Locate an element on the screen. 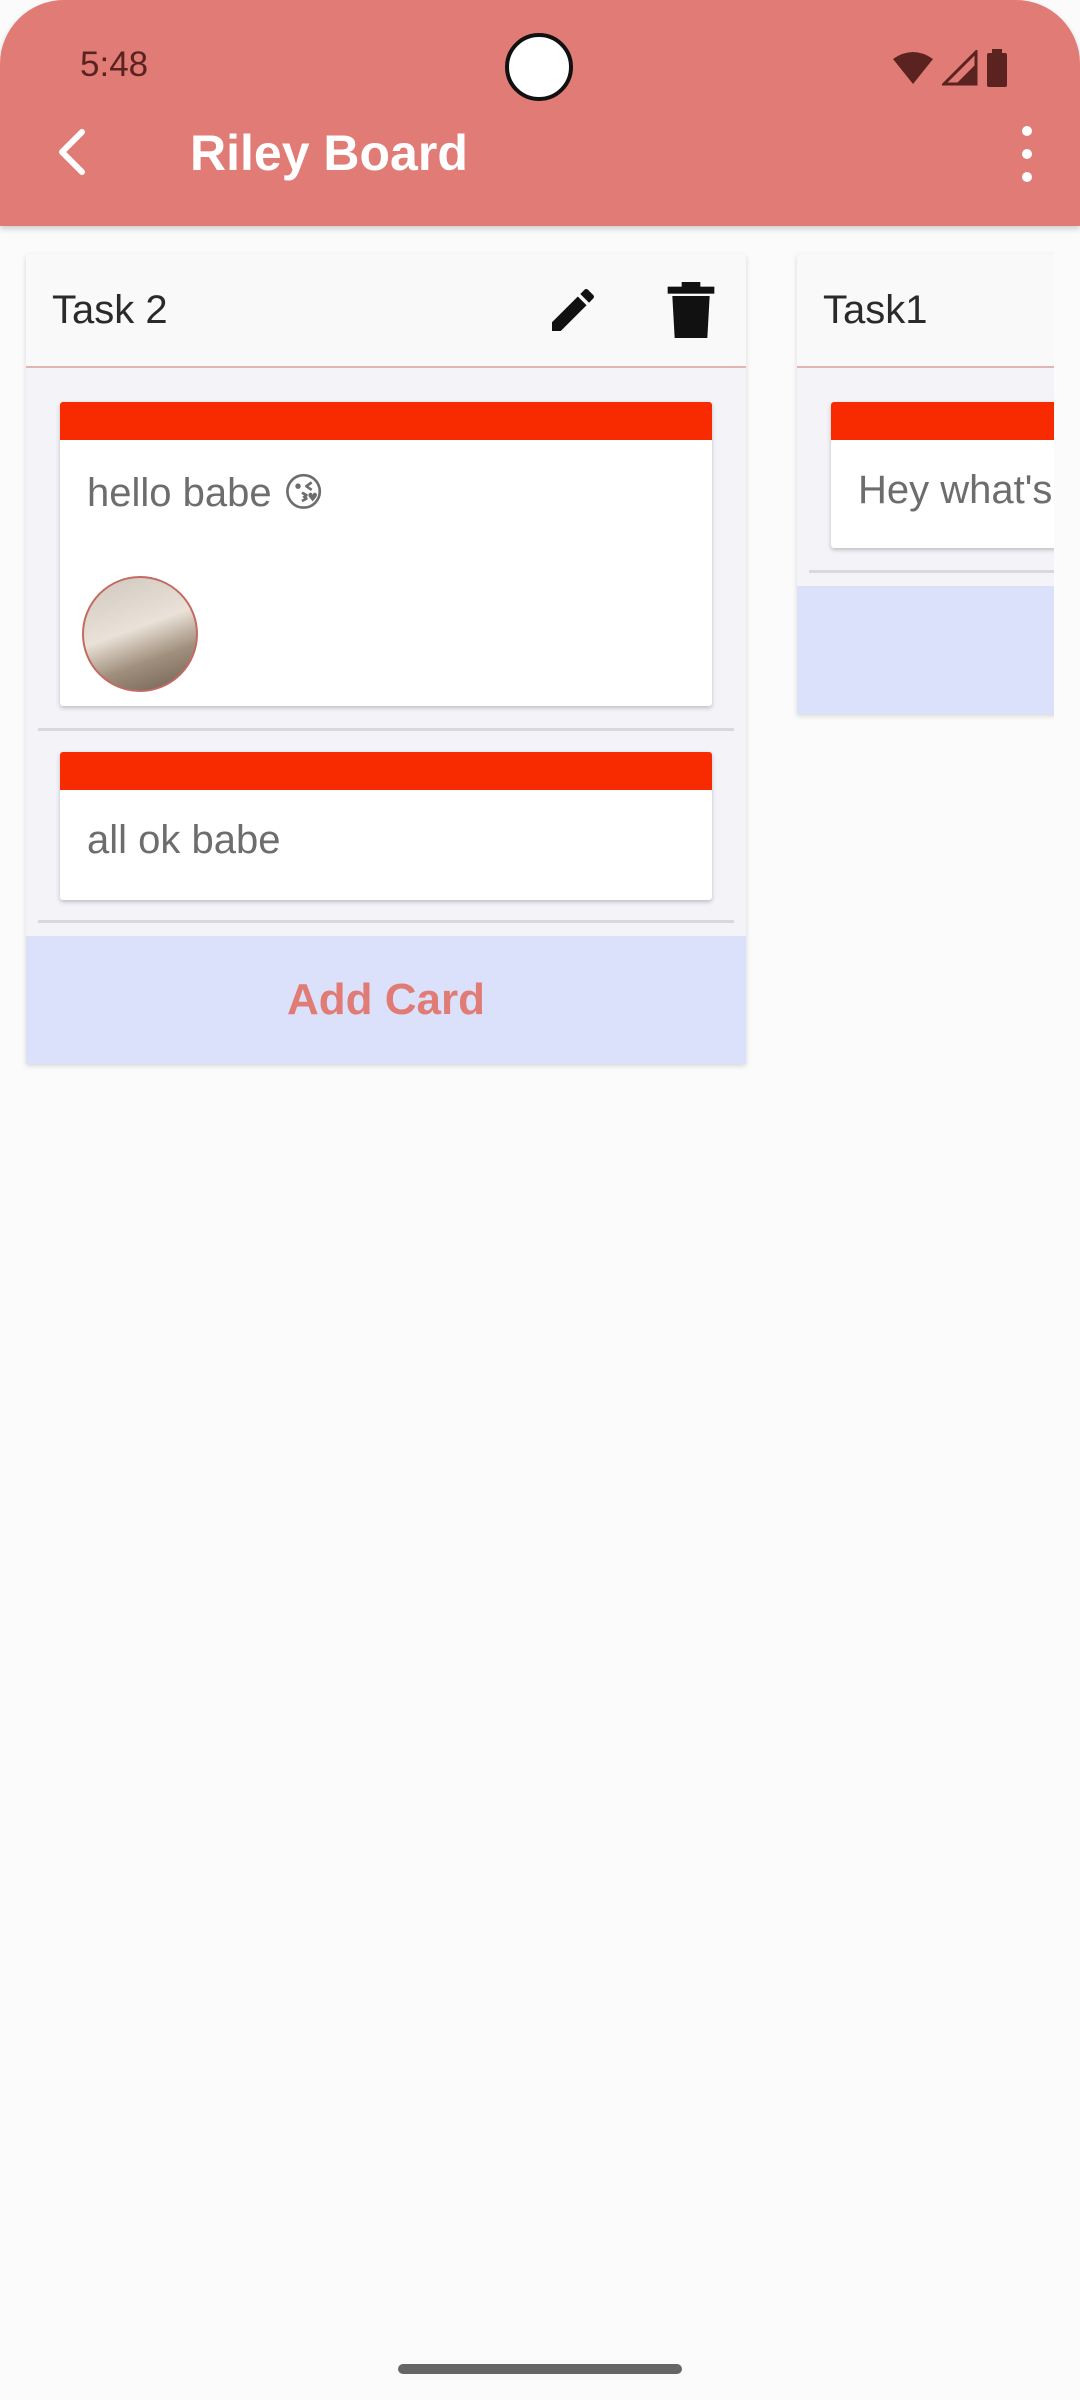  list-task1: Task1 Hey what's is located at coordinates (925, 484).